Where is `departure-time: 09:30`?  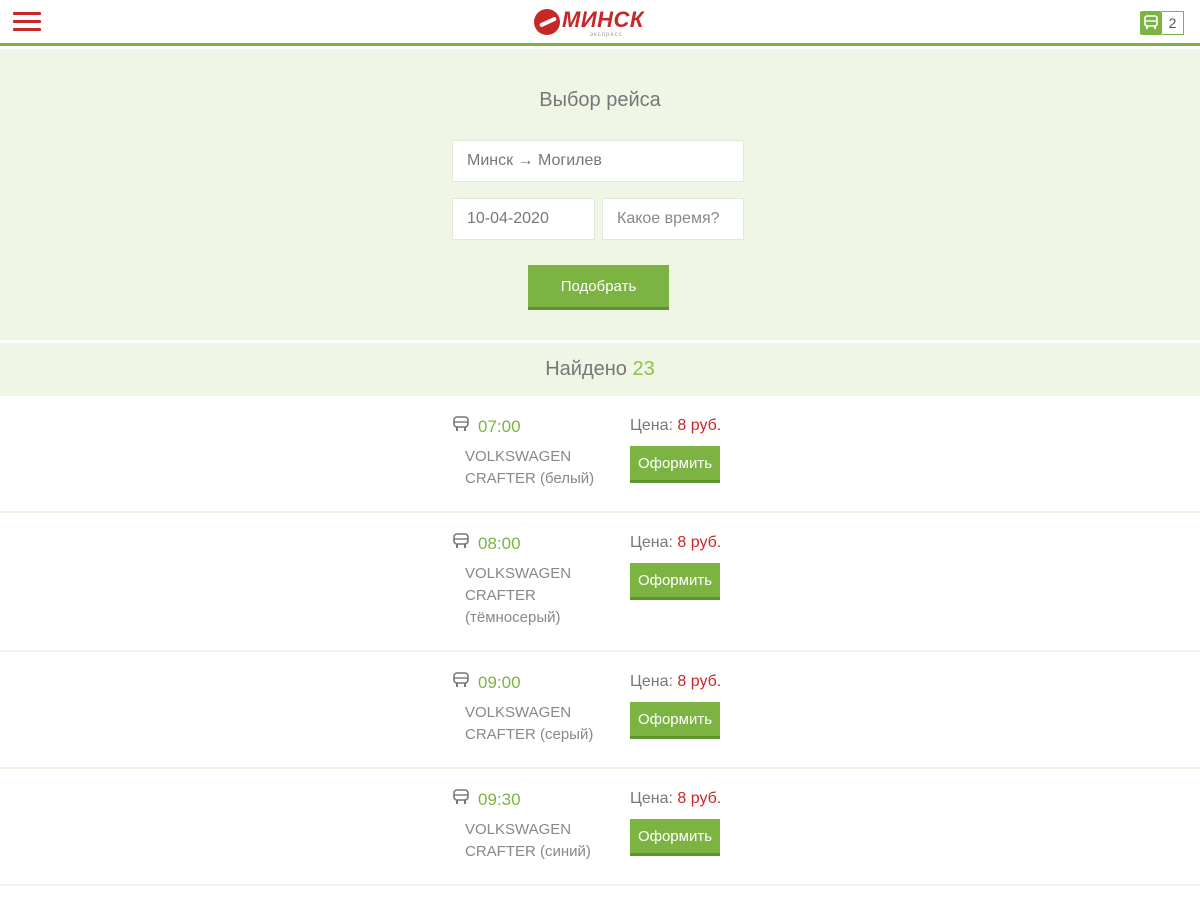 departure-time: 09:30 is located at coordinates (499, 799).